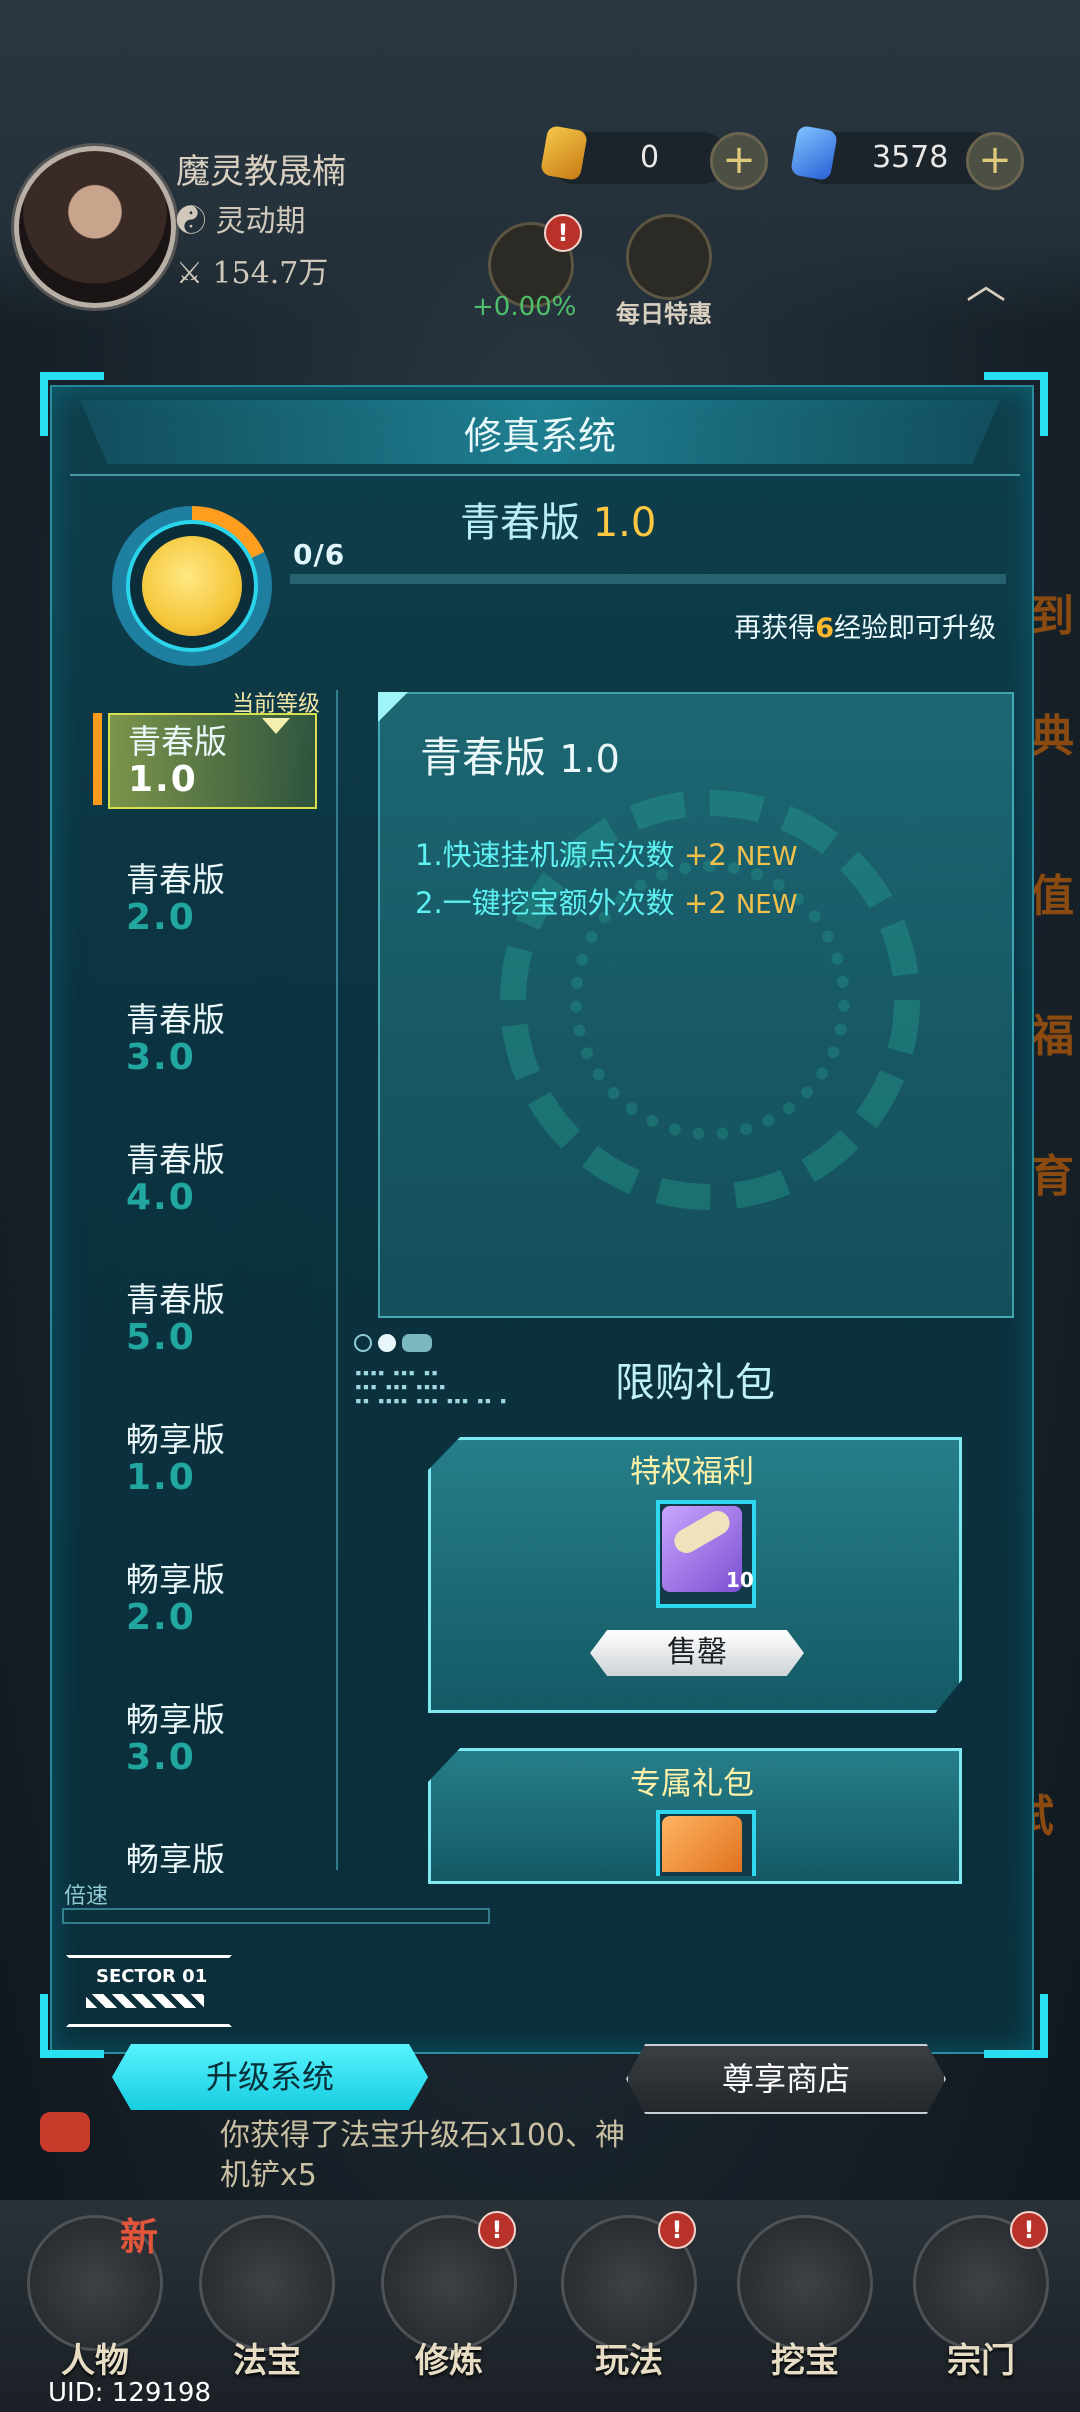  I want to click on chat-bubble-icon, so click(65, 2132).